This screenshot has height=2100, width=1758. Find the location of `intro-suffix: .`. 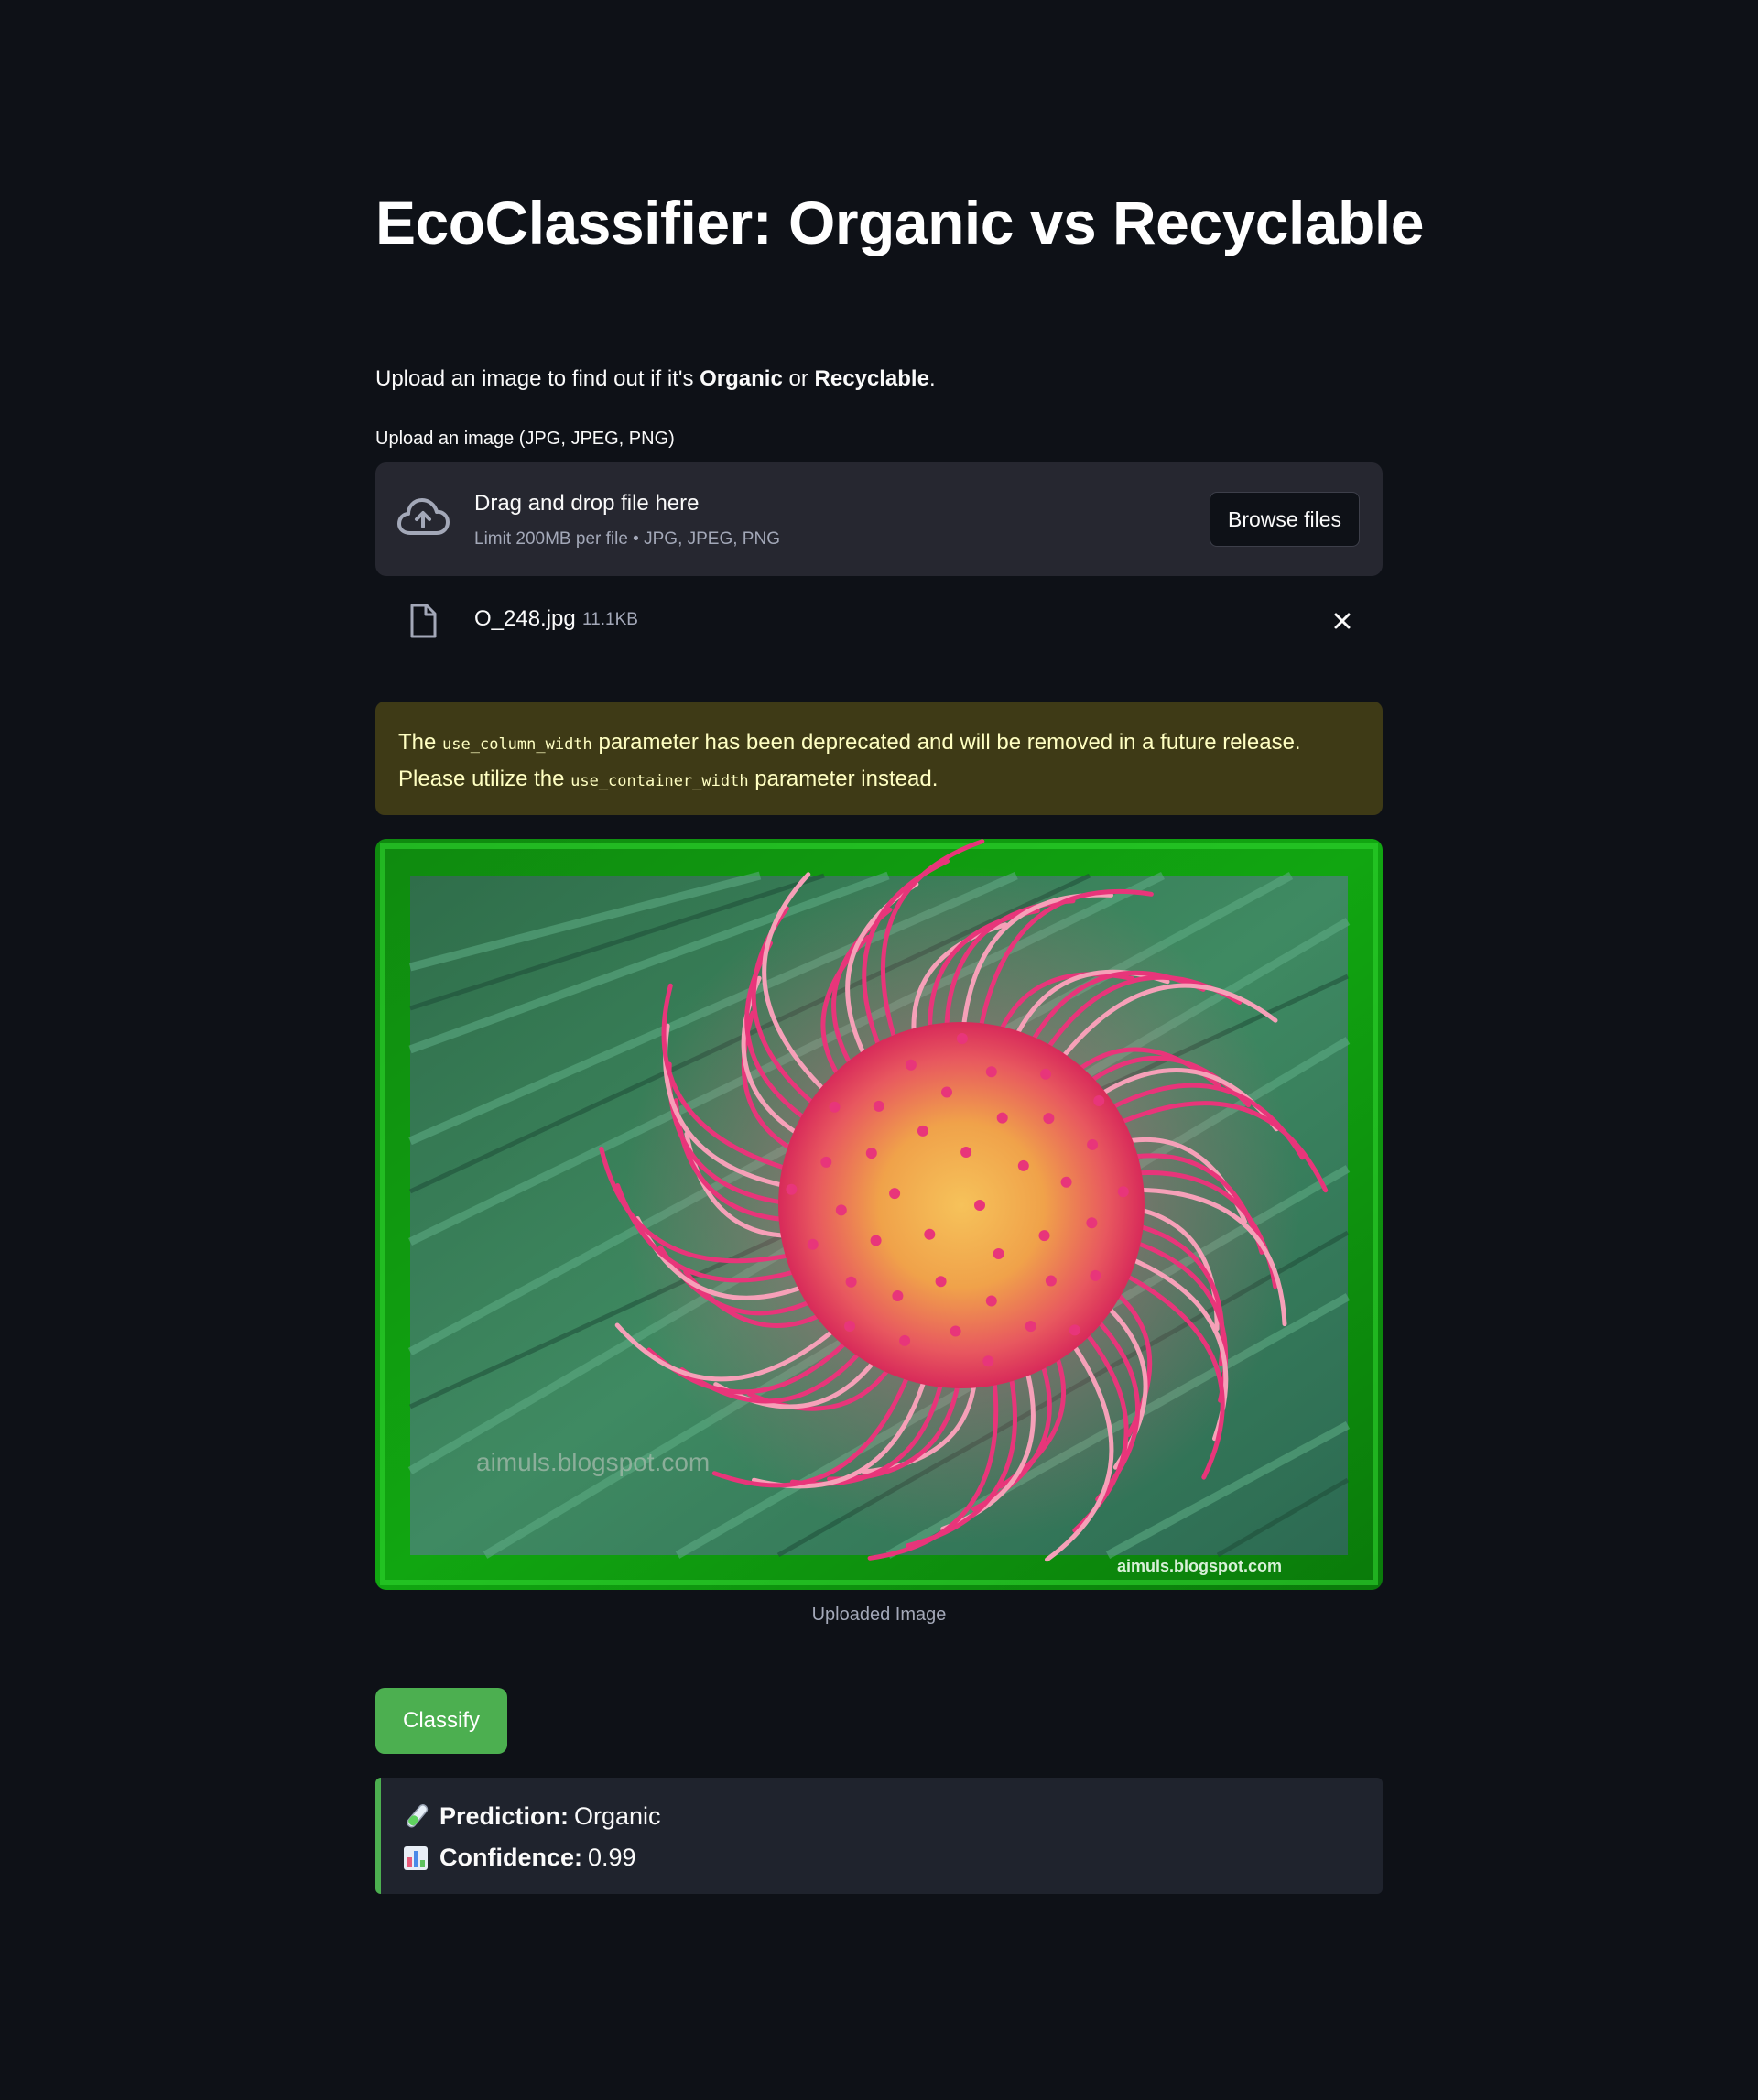

intro-suffix: . is located at coordinates (932, 378).